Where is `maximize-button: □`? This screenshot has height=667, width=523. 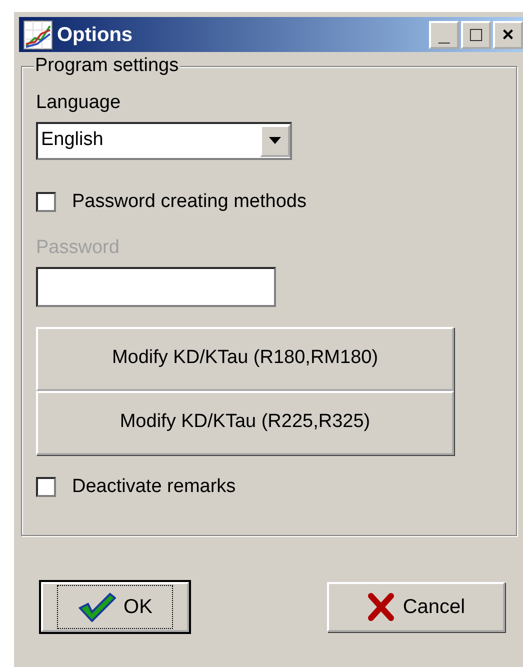
maximize-button: □ is located at coordinates (476, 34).